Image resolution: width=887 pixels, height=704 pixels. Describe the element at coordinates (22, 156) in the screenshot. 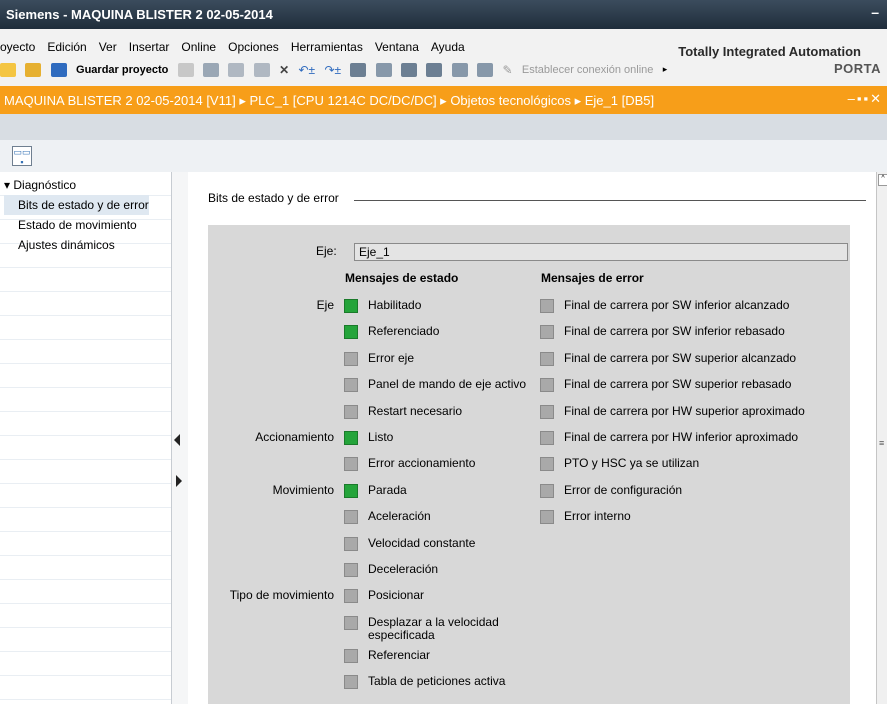

I see `diagnostics-tool-icon: ▭▭ ▪` at that location.